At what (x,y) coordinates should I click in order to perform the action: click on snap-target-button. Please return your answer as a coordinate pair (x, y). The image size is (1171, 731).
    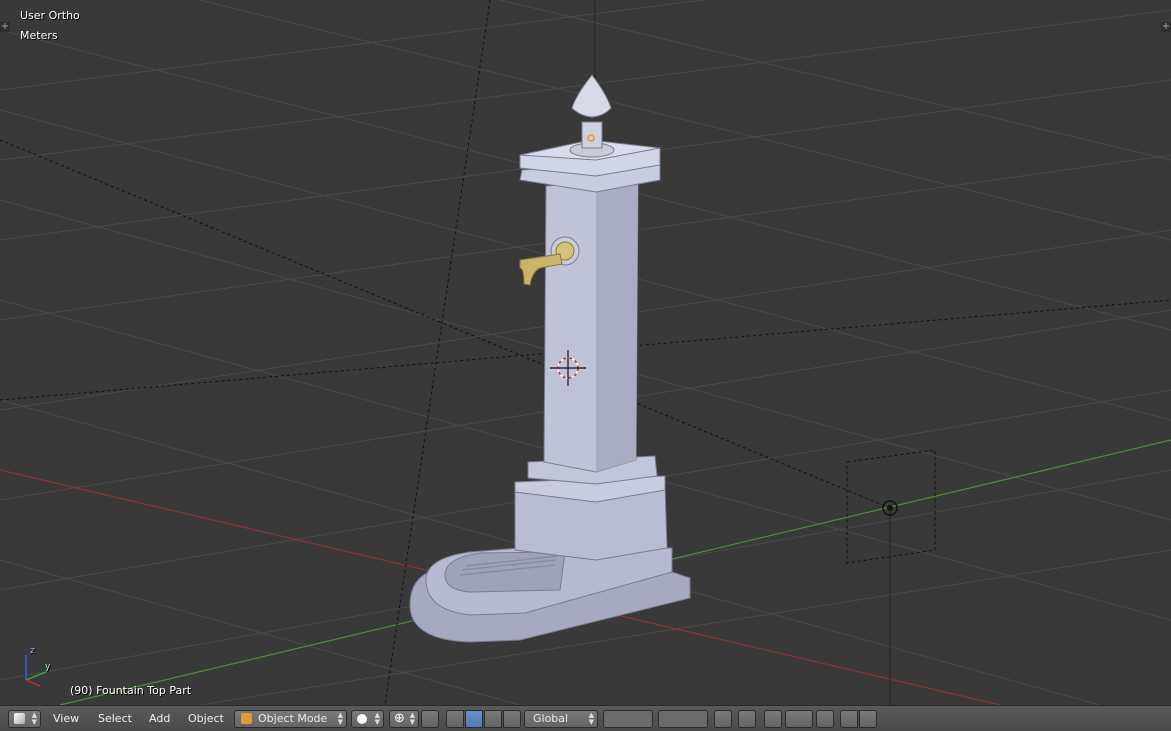
    Looking at the image, I should click on (825, 719).